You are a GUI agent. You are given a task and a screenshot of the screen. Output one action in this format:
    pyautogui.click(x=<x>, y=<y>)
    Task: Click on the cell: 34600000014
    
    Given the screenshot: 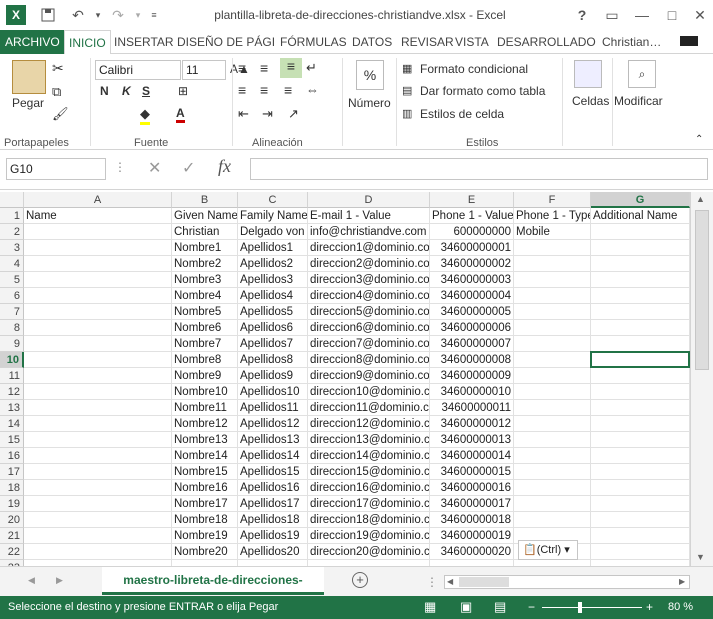 What is the action you would take?
    pyautogui.click(x=472, y=456)
    